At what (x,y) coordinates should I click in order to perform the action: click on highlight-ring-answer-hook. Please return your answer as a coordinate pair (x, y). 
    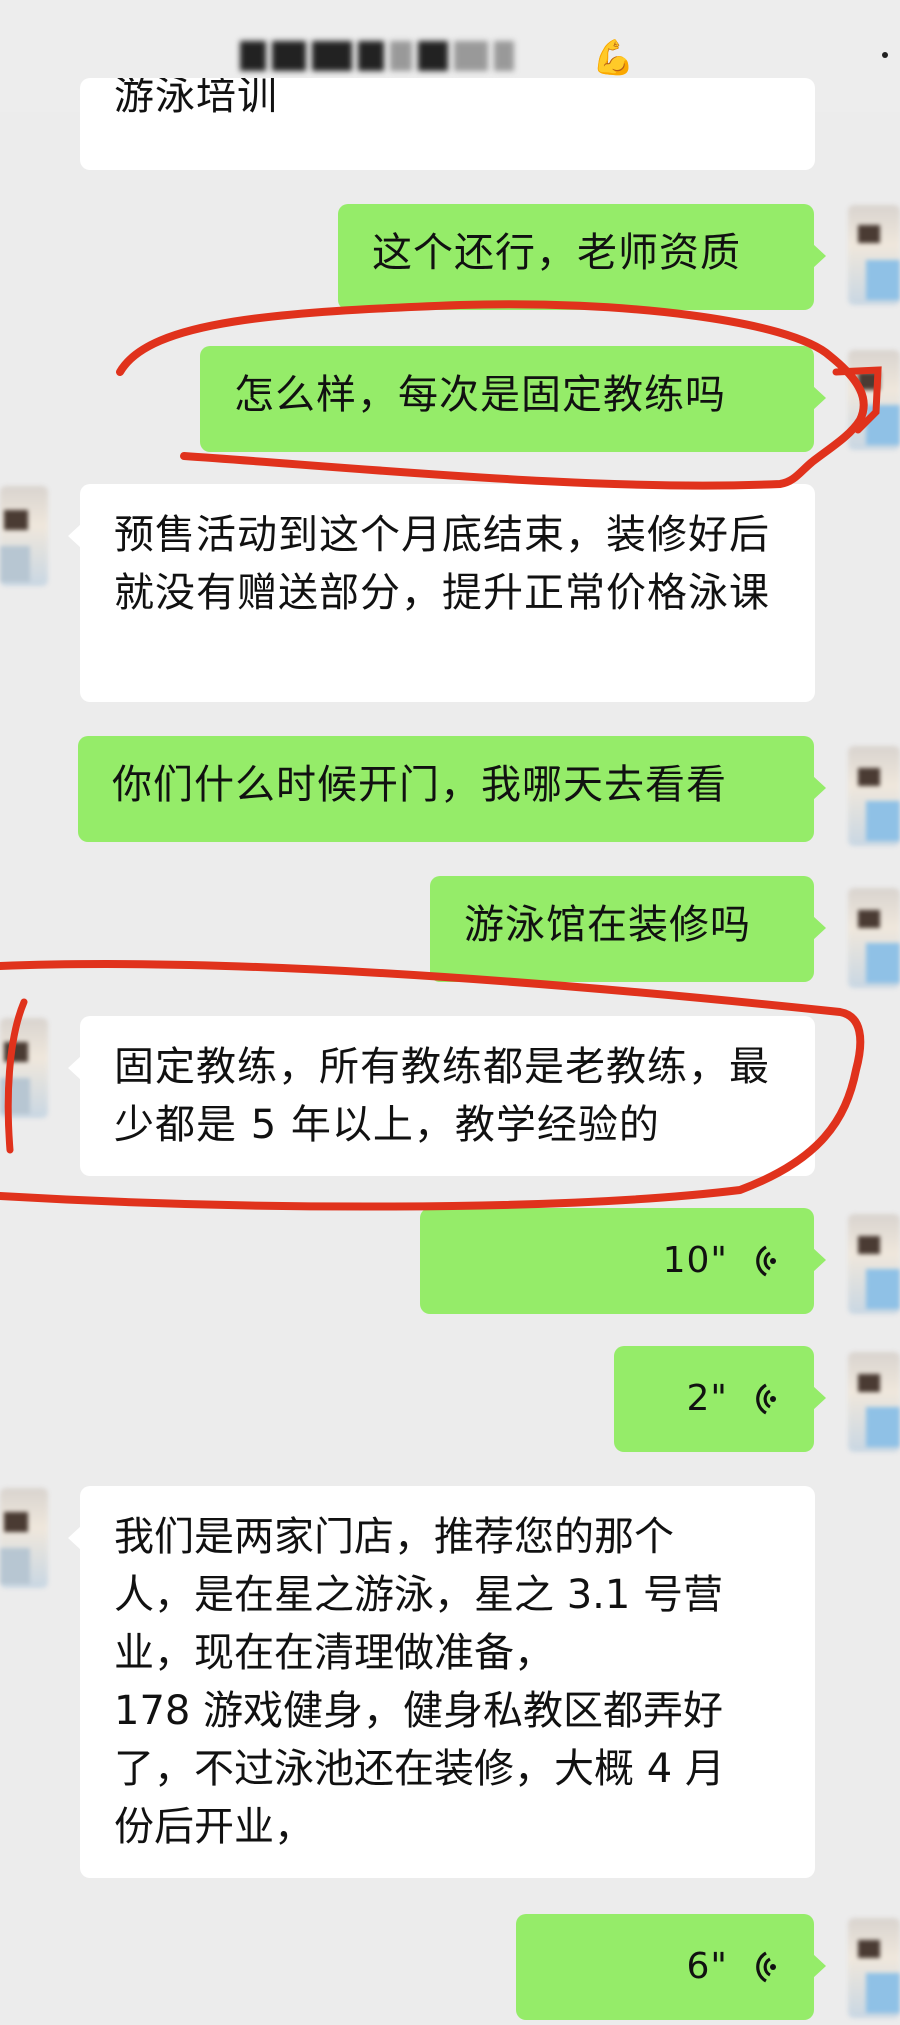
    Looking at the image, I should click on (16, 1076).